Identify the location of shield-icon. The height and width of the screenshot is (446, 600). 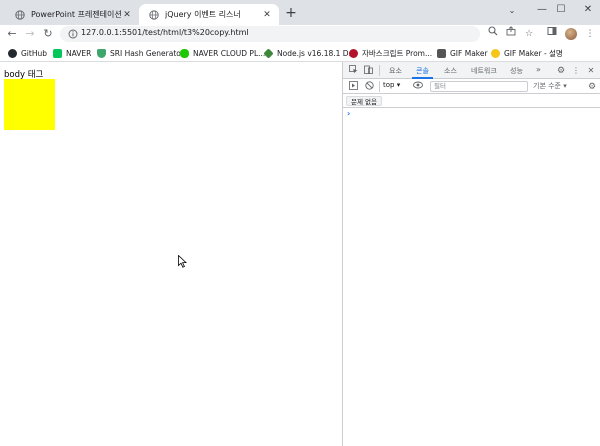
(101, 53).